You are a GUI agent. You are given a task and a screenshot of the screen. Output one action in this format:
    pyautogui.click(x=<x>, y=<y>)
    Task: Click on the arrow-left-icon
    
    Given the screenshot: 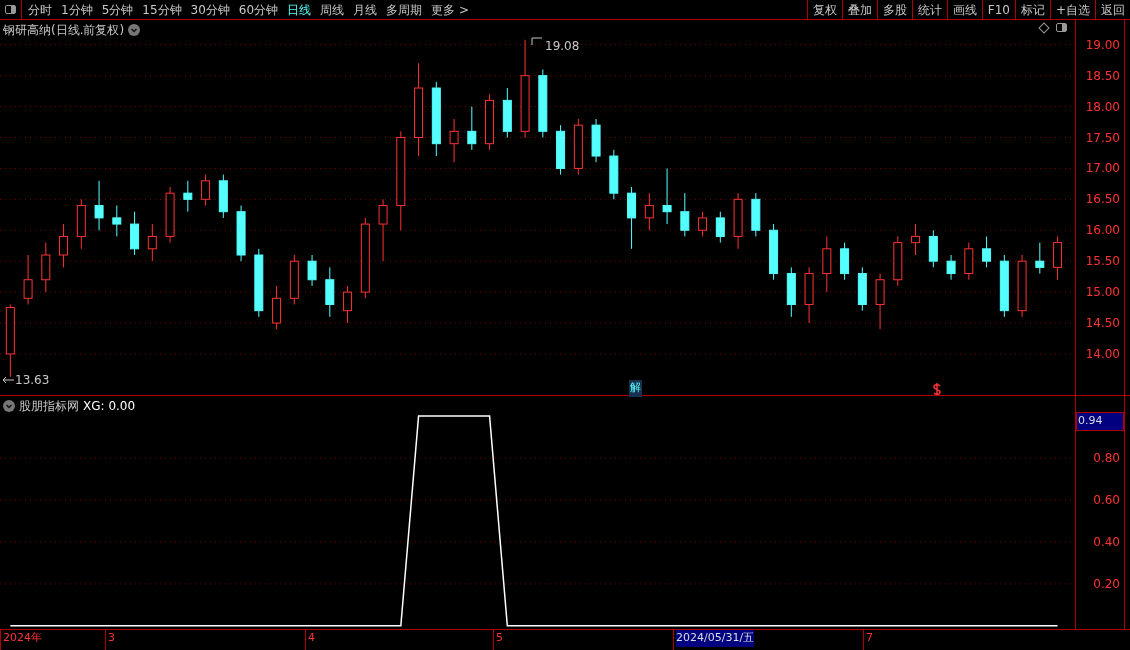 What is the action you would take?
    pyautogui.click(x=8, y=380)
    